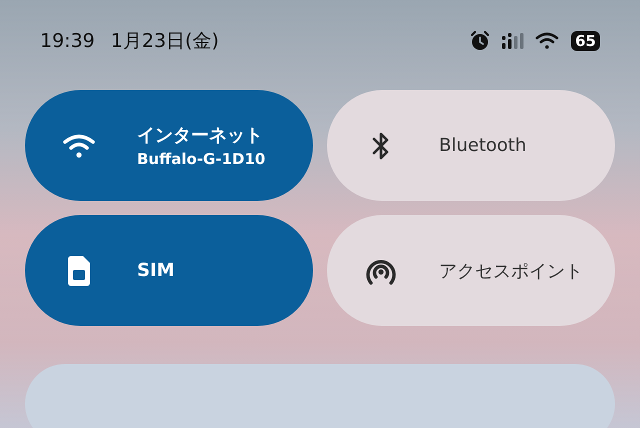 Image resolution: width=640 pixels, height=428 pixels. I want to click on tile-label: インターネット, so click(200, 135).